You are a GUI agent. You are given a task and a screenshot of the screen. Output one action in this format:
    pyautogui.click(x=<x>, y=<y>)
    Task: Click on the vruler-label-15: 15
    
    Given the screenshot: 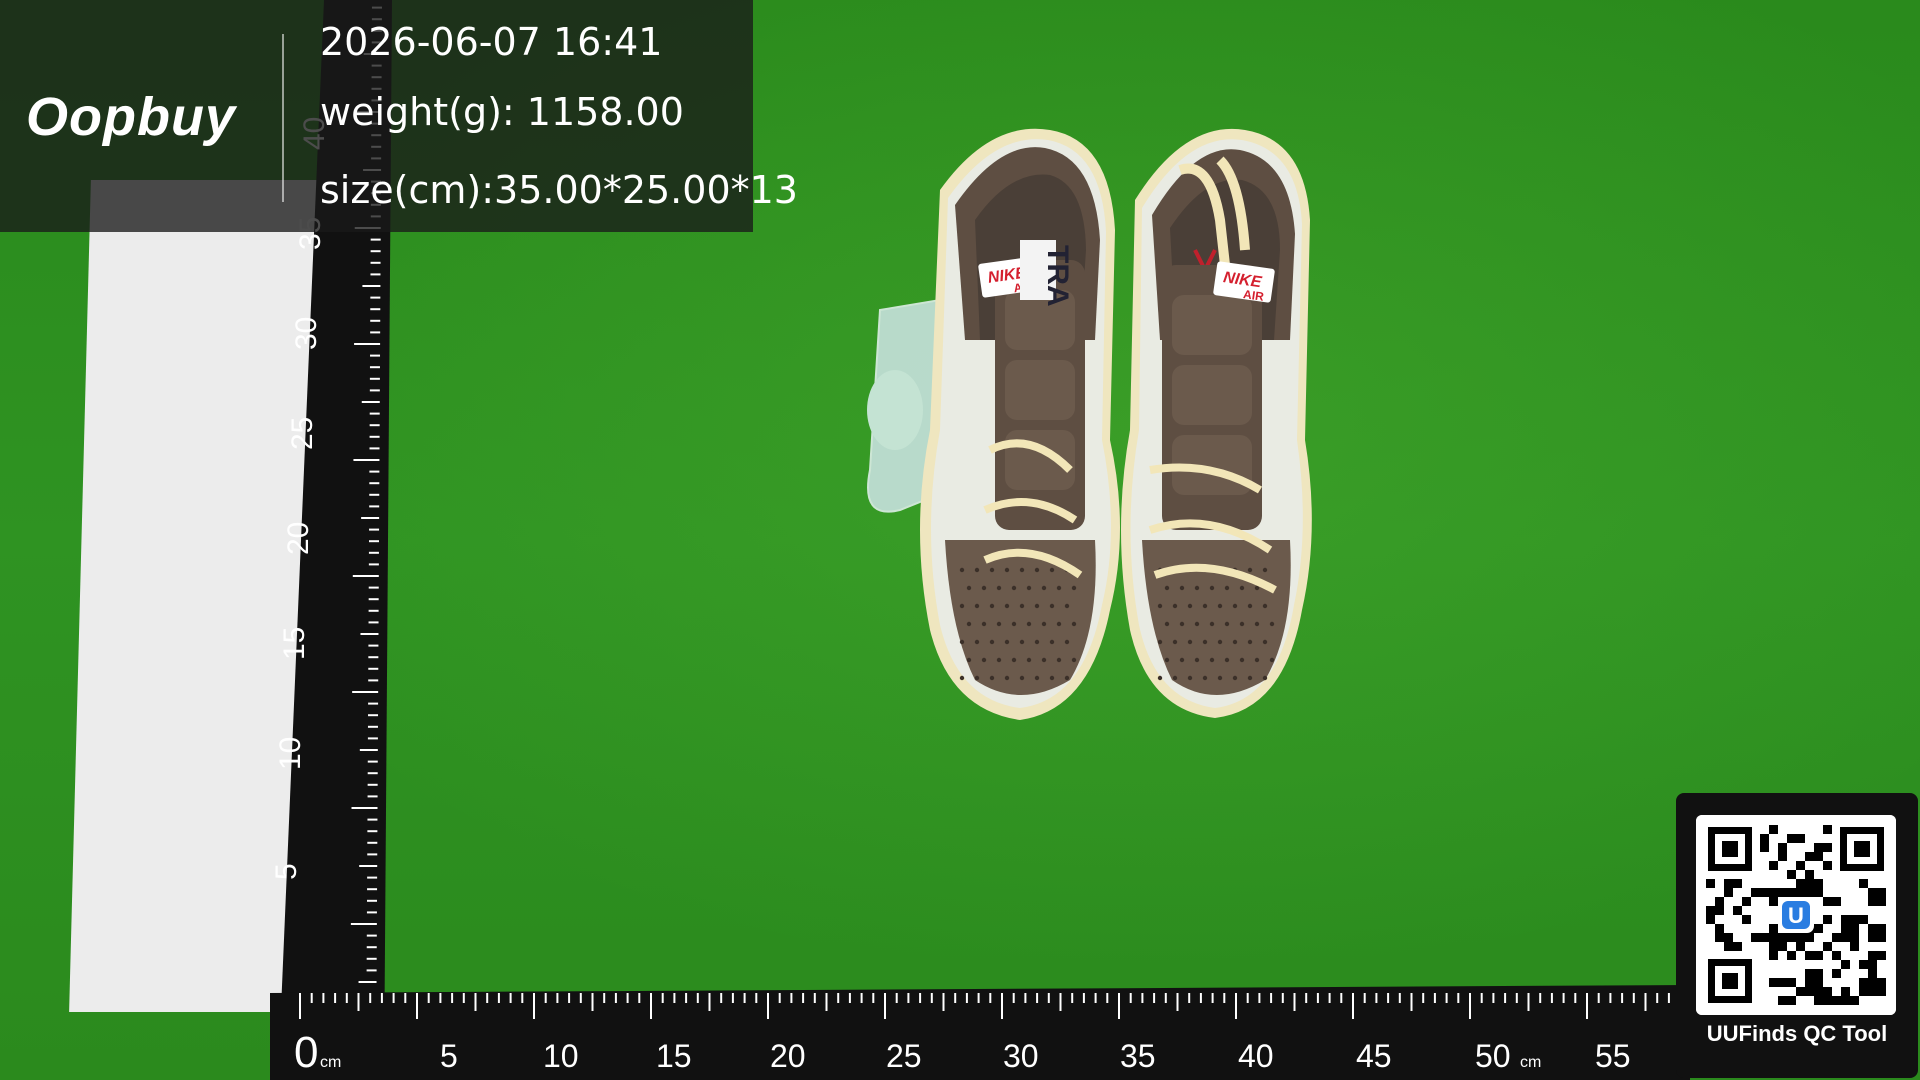 What is the action you would take?
    pyautogui.click(x=294, y=643)
    